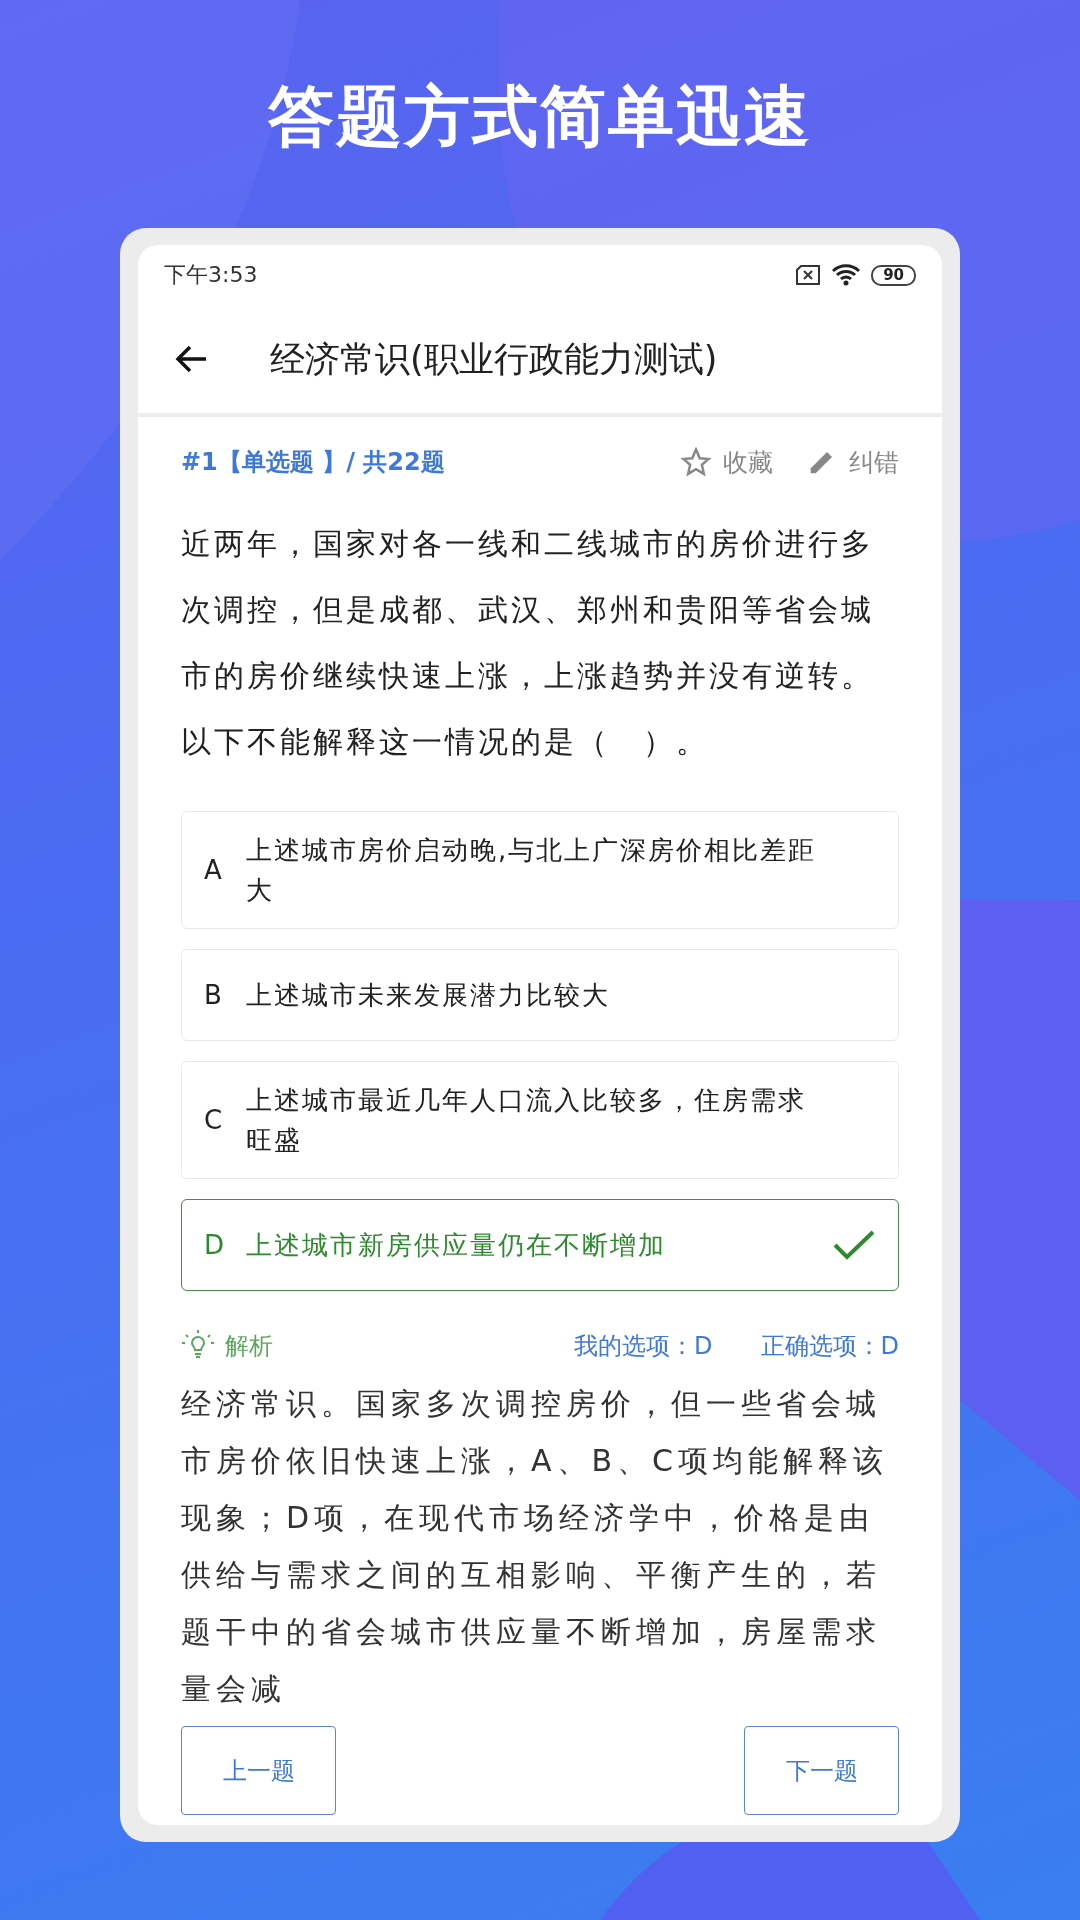  What do you see at coordinates (528, 643) in the screenshot?
I see `question-text: 近两年，国家对各一线和二线城市的房价进行多次调控，但是成都、武汉、郑州和贵阳等省会城市的房价继续快速上涨，上涨趋势并没有逆转。以下不能解释这一情况的是（ ）。` at bounding box center [528, 643].